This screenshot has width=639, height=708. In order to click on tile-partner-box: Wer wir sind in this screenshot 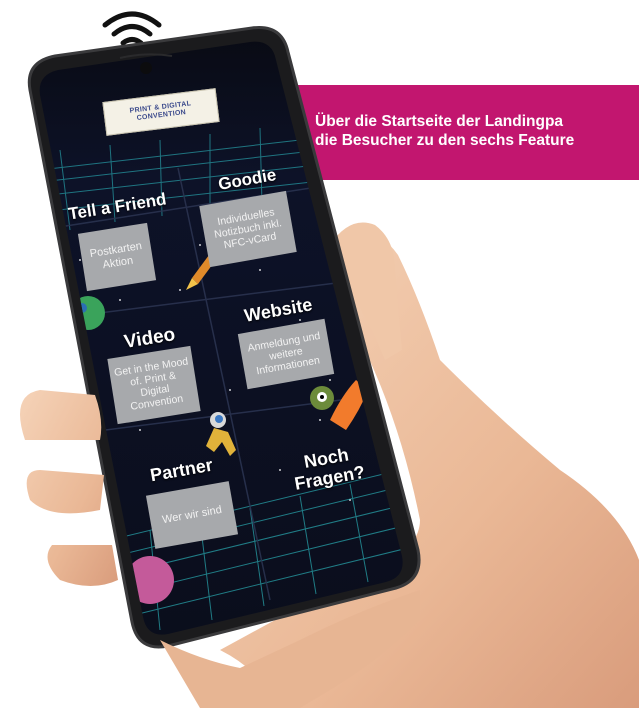, I will do `click(192, 515)`.